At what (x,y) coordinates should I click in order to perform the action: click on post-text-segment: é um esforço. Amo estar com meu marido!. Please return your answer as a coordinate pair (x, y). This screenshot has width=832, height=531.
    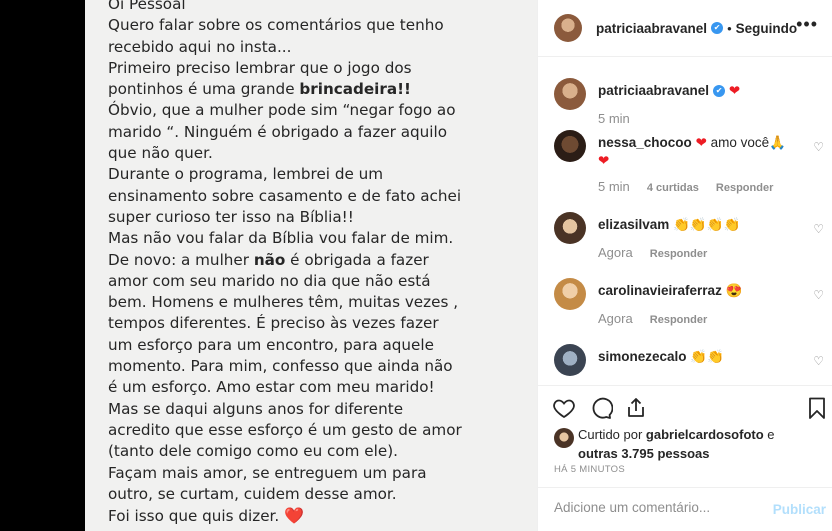
    Looking at the image, I should click on (271, 387).